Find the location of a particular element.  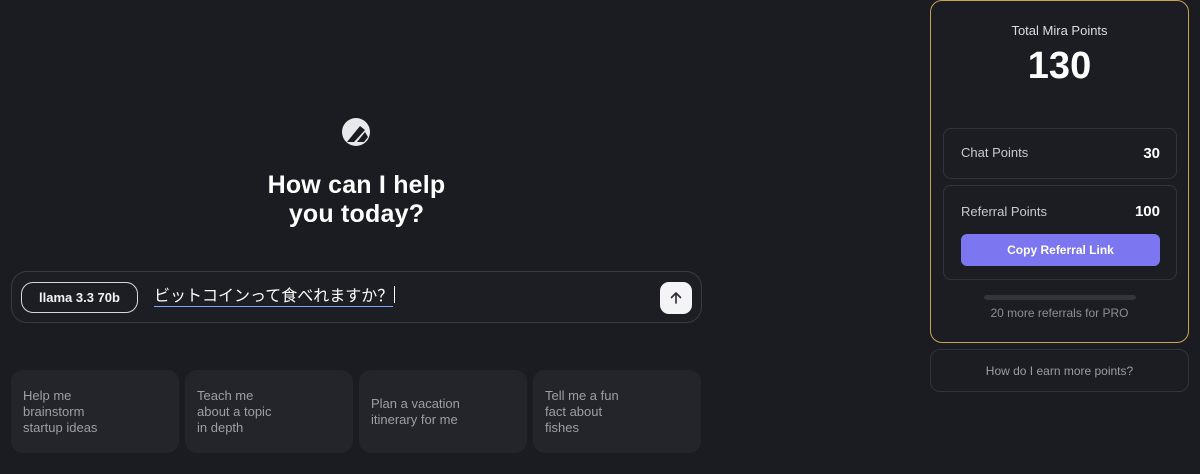

referral-points-row: Referral Points 100 Copy Referral Link is located at coordinates (1060, 232).